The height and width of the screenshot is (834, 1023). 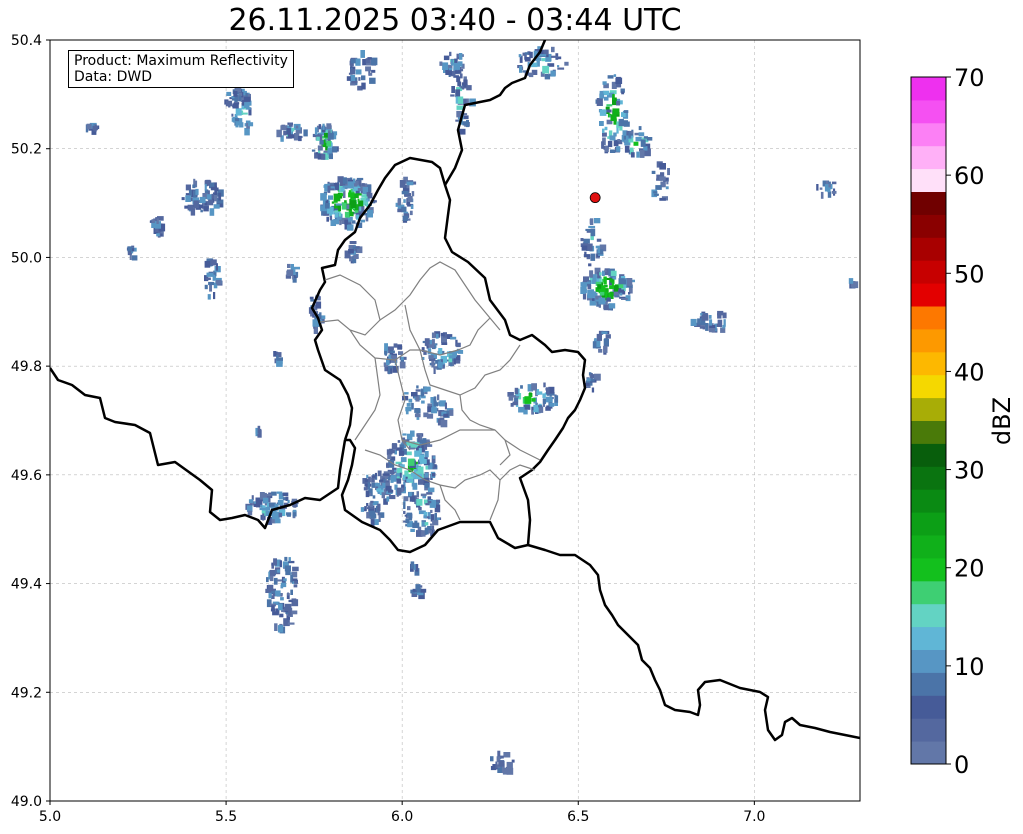 What do you see at coordinates (30, 421) in the screenshot?
I see `y-axis: 49.0 49.2 49.4 49.6 49.8 50.0 50.2 50.4` at bounding box center [30, 421].